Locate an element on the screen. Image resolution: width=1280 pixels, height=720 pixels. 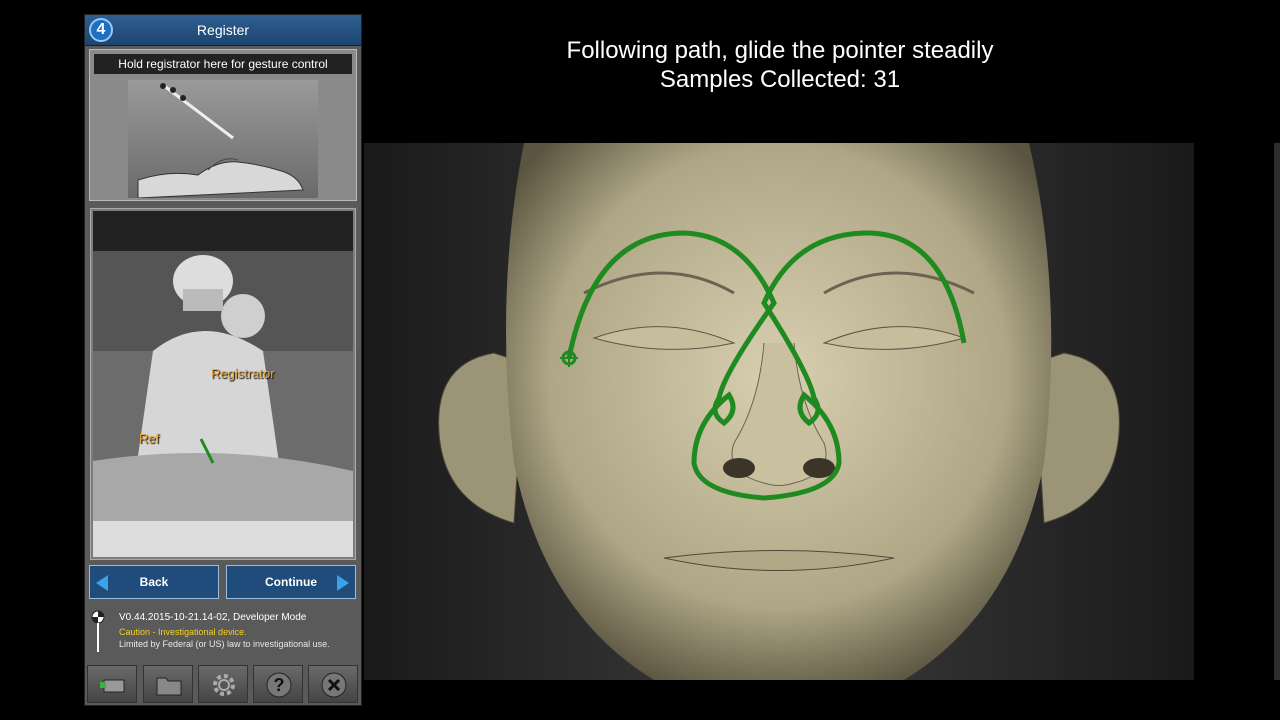
open-folder-button is located at coordinates (168, 684).